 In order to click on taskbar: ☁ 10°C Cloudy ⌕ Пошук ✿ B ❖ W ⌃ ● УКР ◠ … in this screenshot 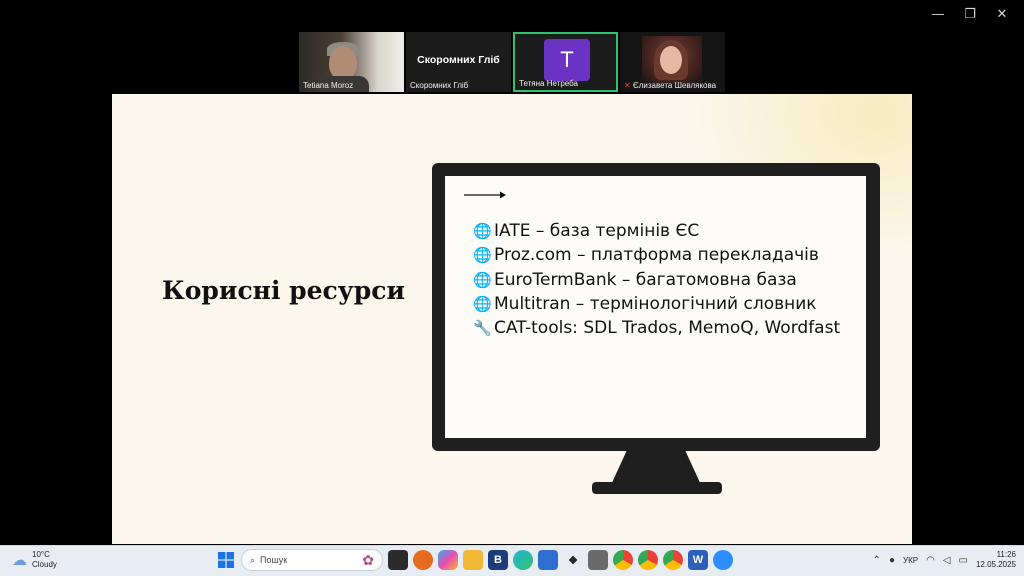, I will do `click(512, 560)`.